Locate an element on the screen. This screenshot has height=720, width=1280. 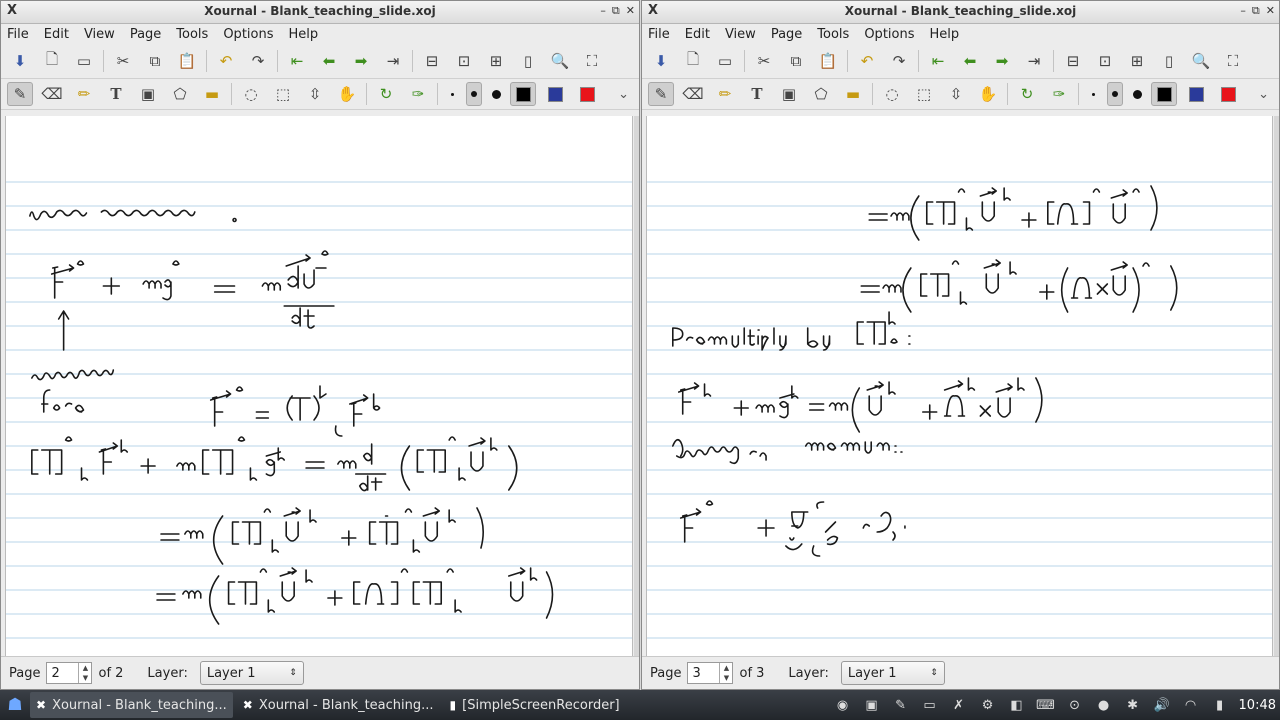
pen-icon: ✎ is located at coordinates (20, 94).